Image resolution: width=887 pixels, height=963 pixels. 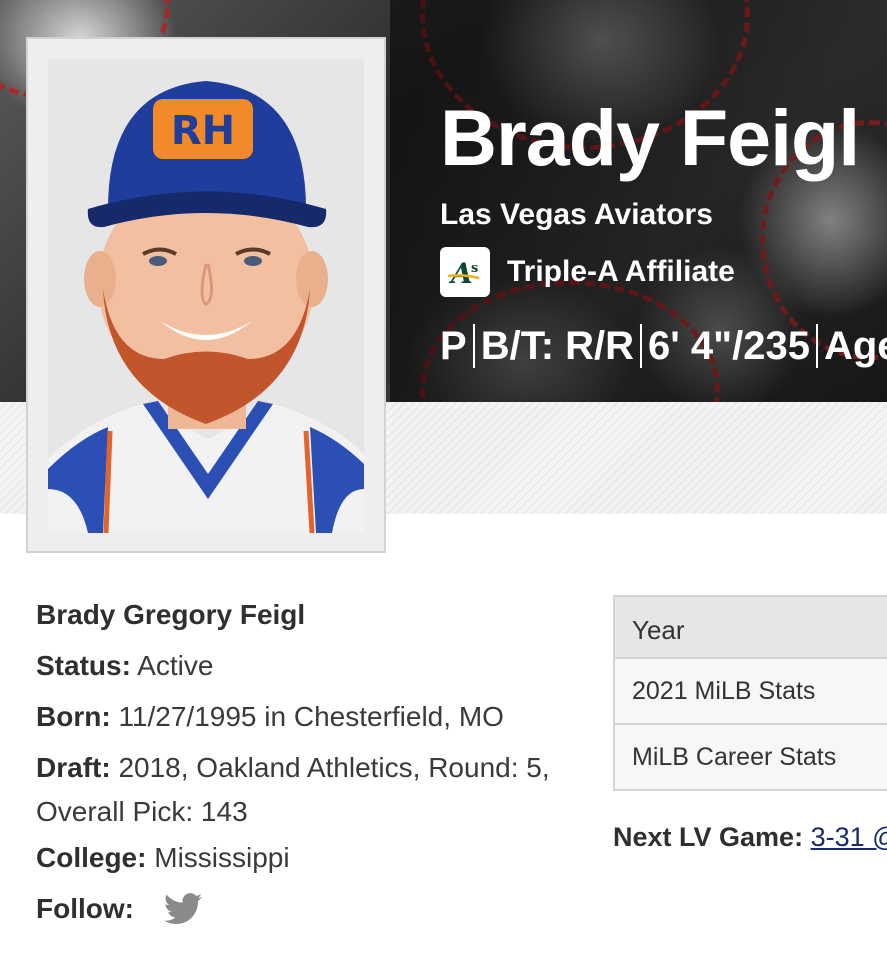 What do you see at coordinates (460, 273) in the screenshot?
I see `svg-text: A` at bounding box center [460, 273].